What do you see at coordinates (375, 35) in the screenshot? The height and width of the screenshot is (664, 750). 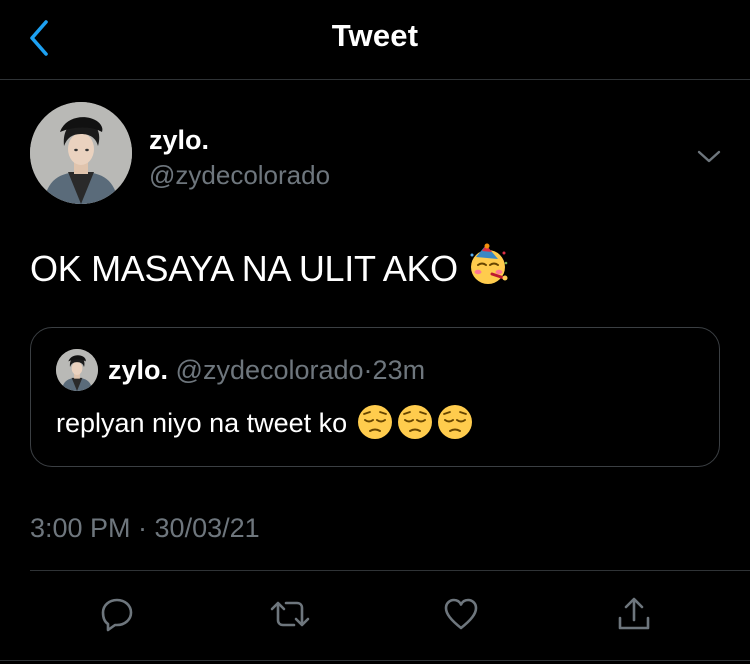 I see `page-title: Tweet` at bounding box center [375, 35].